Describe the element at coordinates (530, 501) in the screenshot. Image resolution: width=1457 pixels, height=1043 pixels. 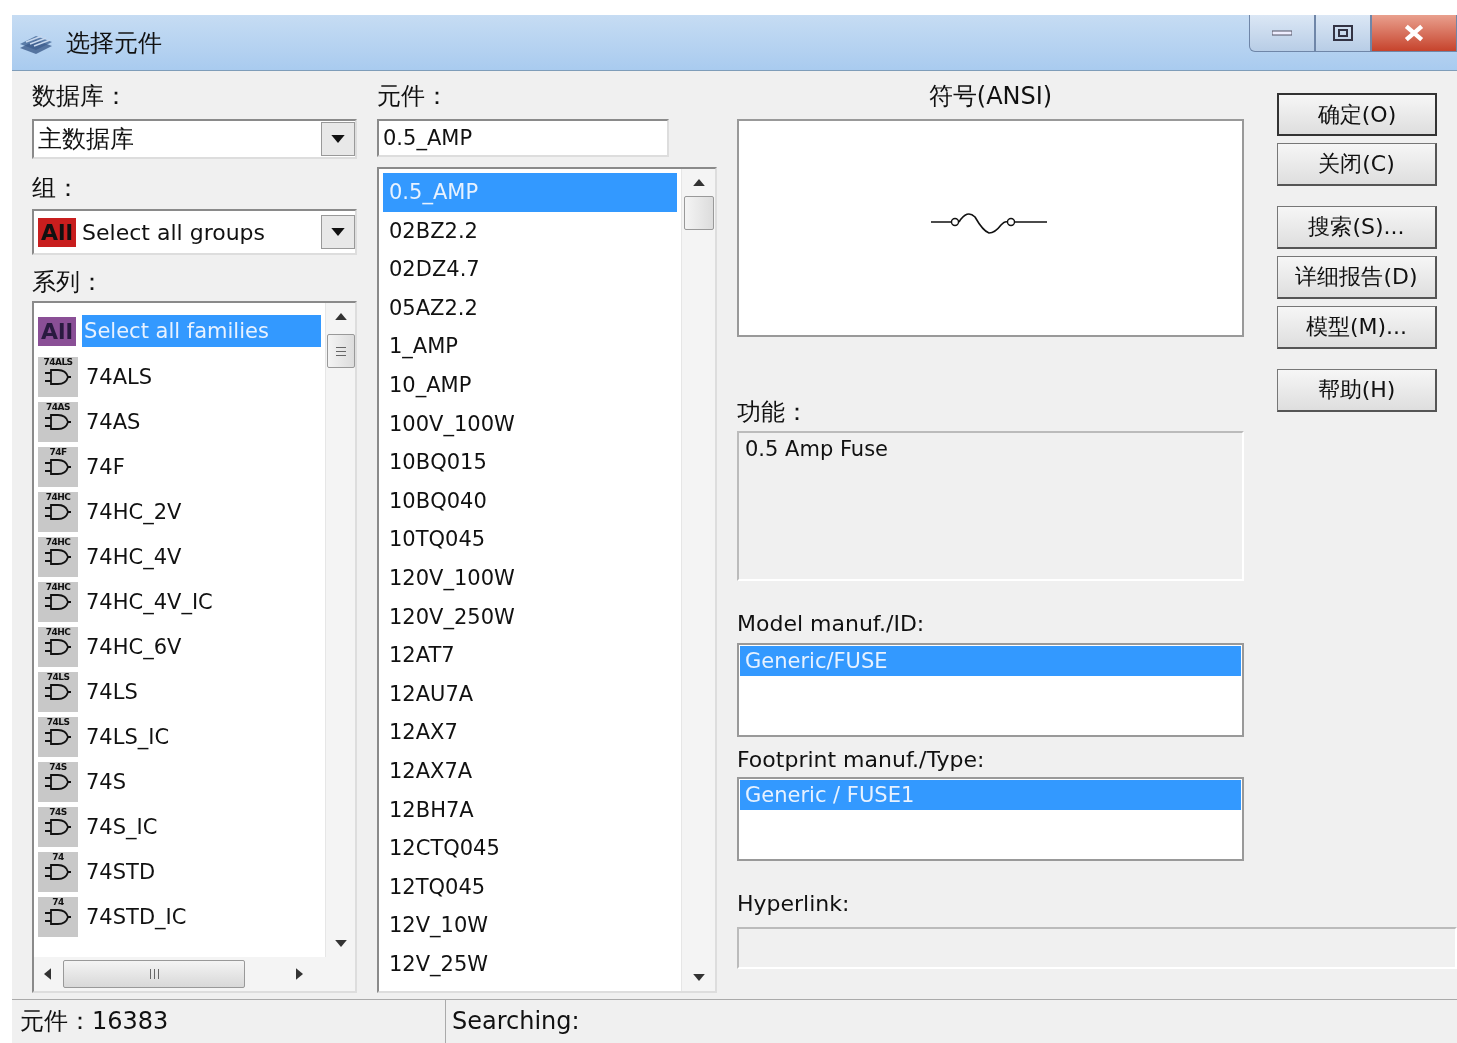
I see `component-item: 10BQ040` at that location.